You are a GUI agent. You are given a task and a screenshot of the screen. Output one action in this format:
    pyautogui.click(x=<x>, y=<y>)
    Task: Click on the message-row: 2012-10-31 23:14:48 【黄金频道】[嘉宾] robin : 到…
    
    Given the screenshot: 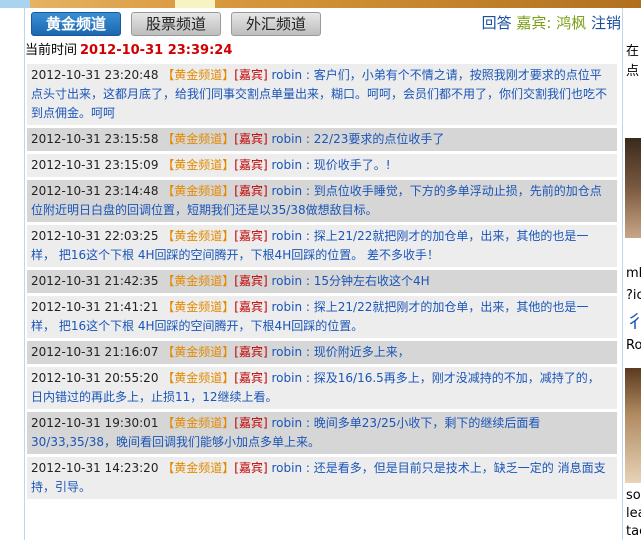 What is the action you would take?
    pyautogui.click(x=322, y=201)
    